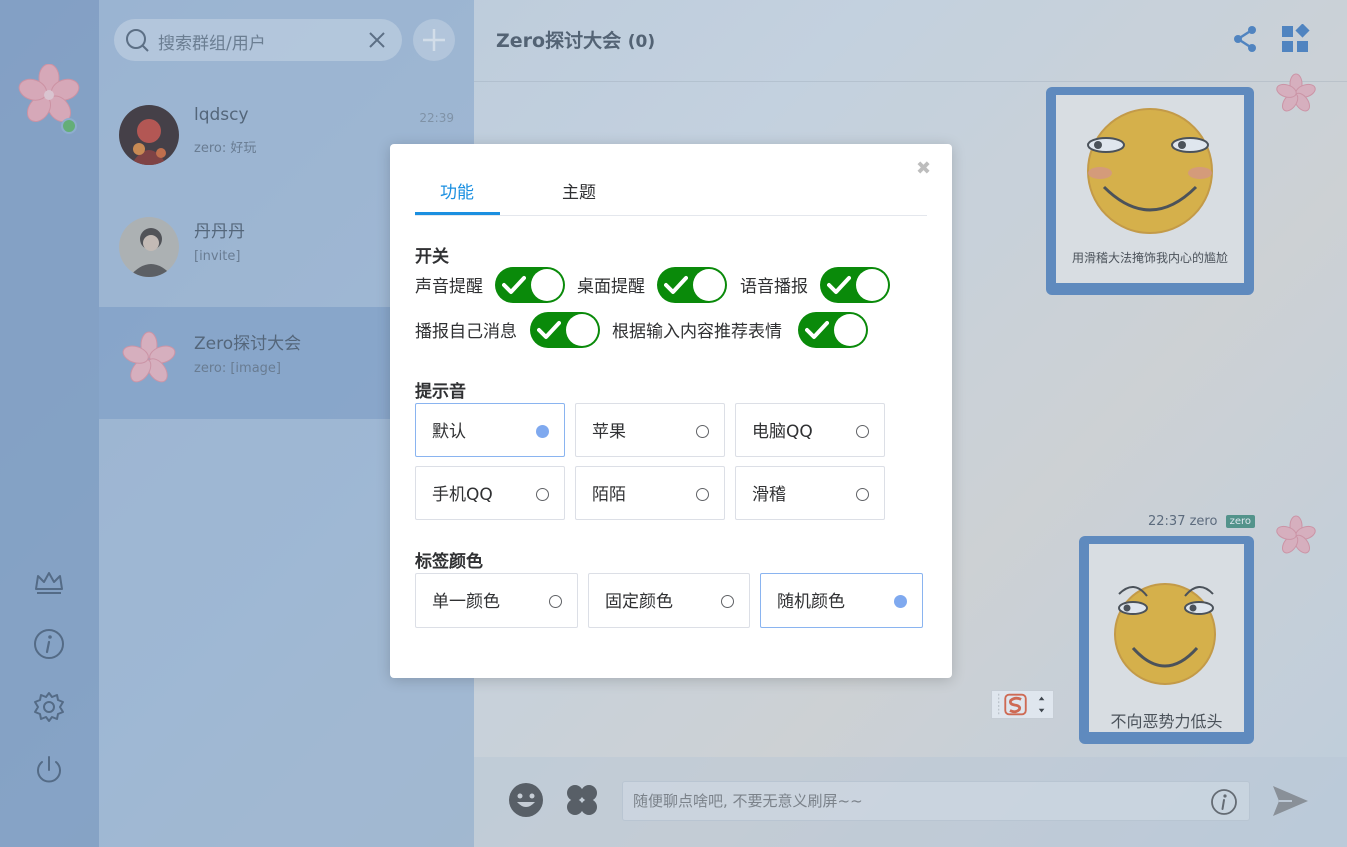 This screenshot has height=847, width=1347. I want to click on broadcast-self-toggle, so click(565, 330).